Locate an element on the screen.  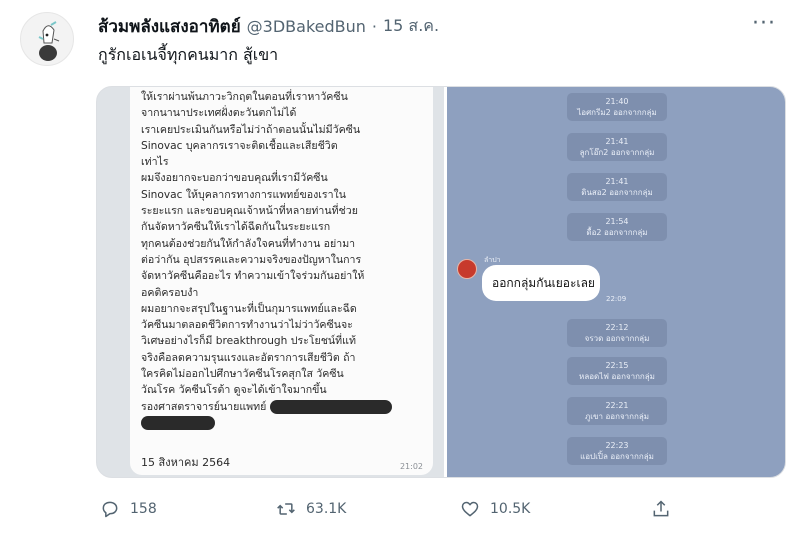
reply-count: 158 is located at coordinates (143, 509).